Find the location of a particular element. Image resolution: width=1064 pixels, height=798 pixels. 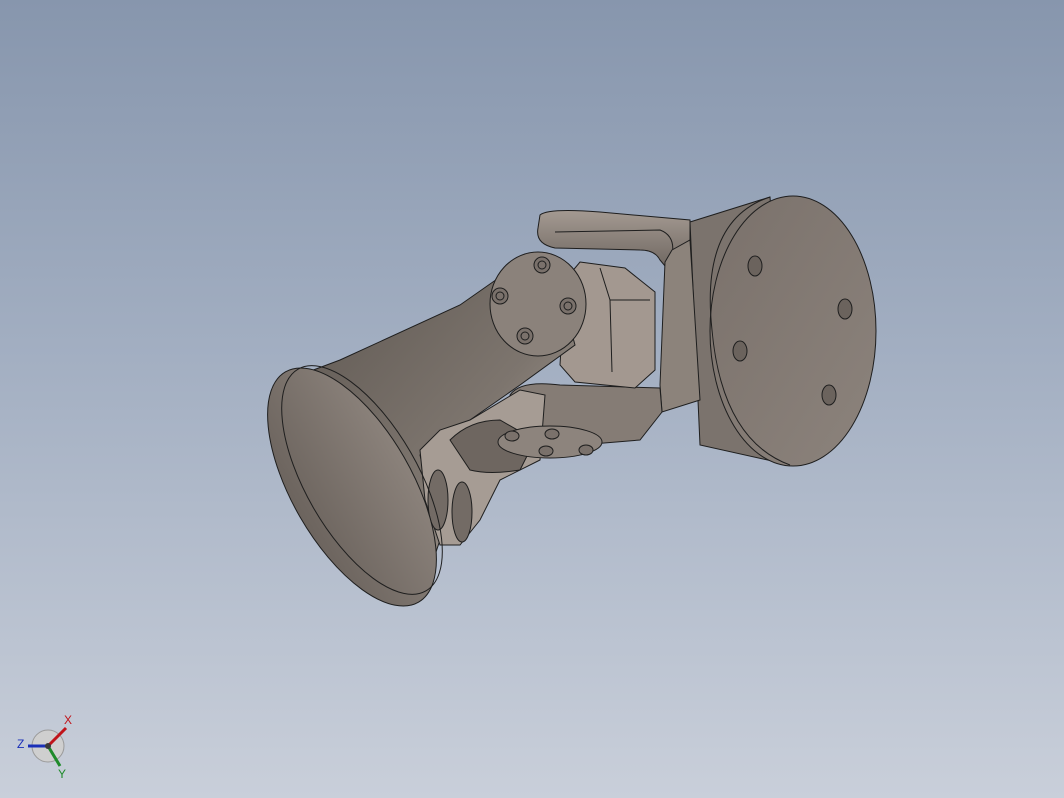

view-orientation-triad: X Y Z is located at coordinates (46, 746).